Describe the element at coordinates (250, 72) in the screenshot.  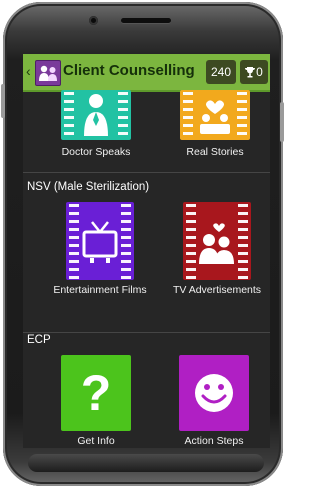
I see `trophy-icon` at that location.